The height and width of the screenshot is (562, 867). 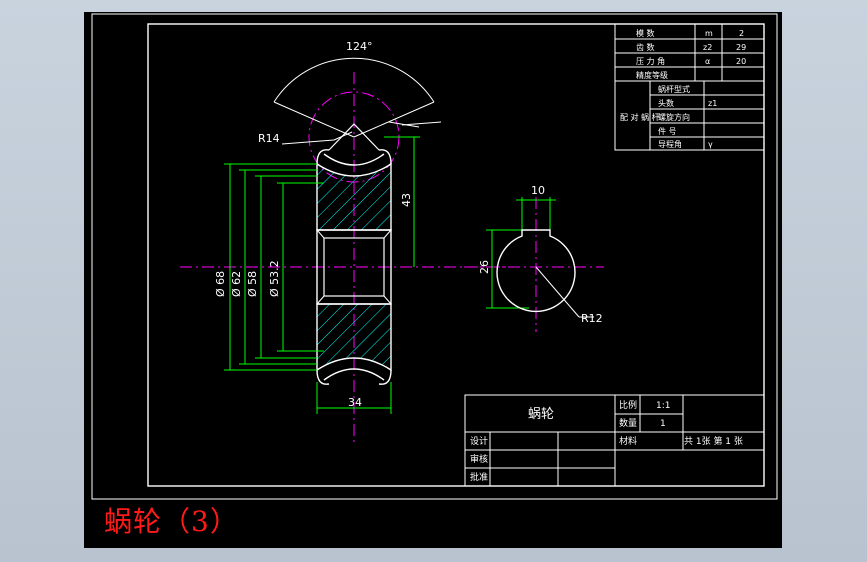 What do you see at coordinates (670, 144) in the screenshot?
I see `svg-text: 导程角` at bounding box center [670, 144].